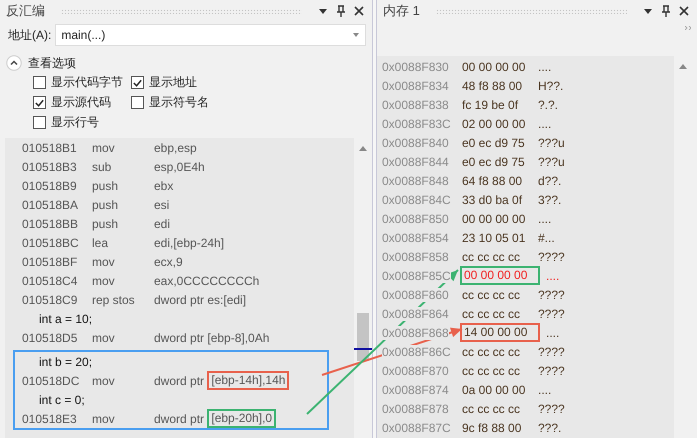  I want to click on memory-address: 0x0088F84C, so click(416, 199).